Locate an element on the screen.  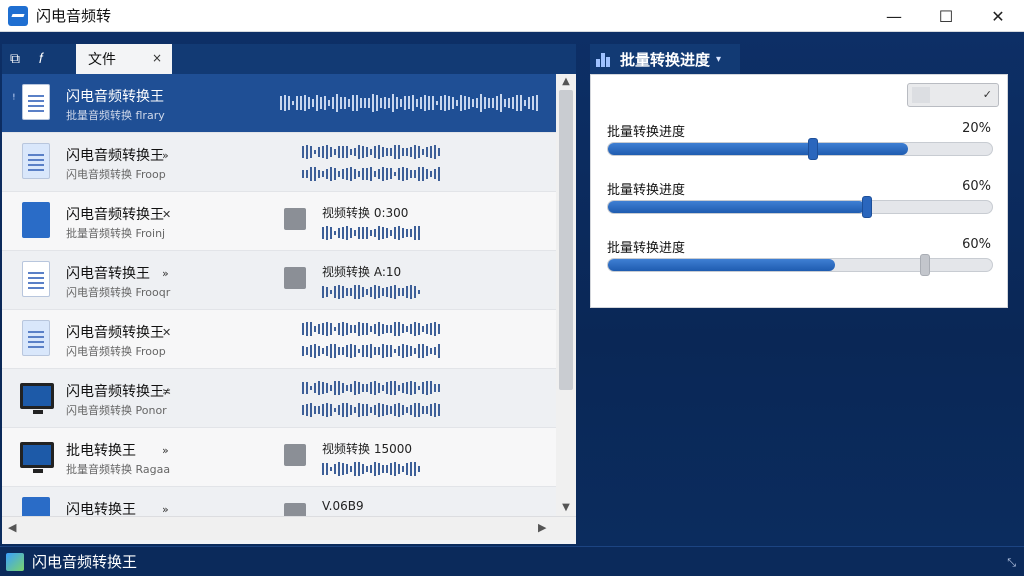
progress-fill is located at coordinates (721, 265).